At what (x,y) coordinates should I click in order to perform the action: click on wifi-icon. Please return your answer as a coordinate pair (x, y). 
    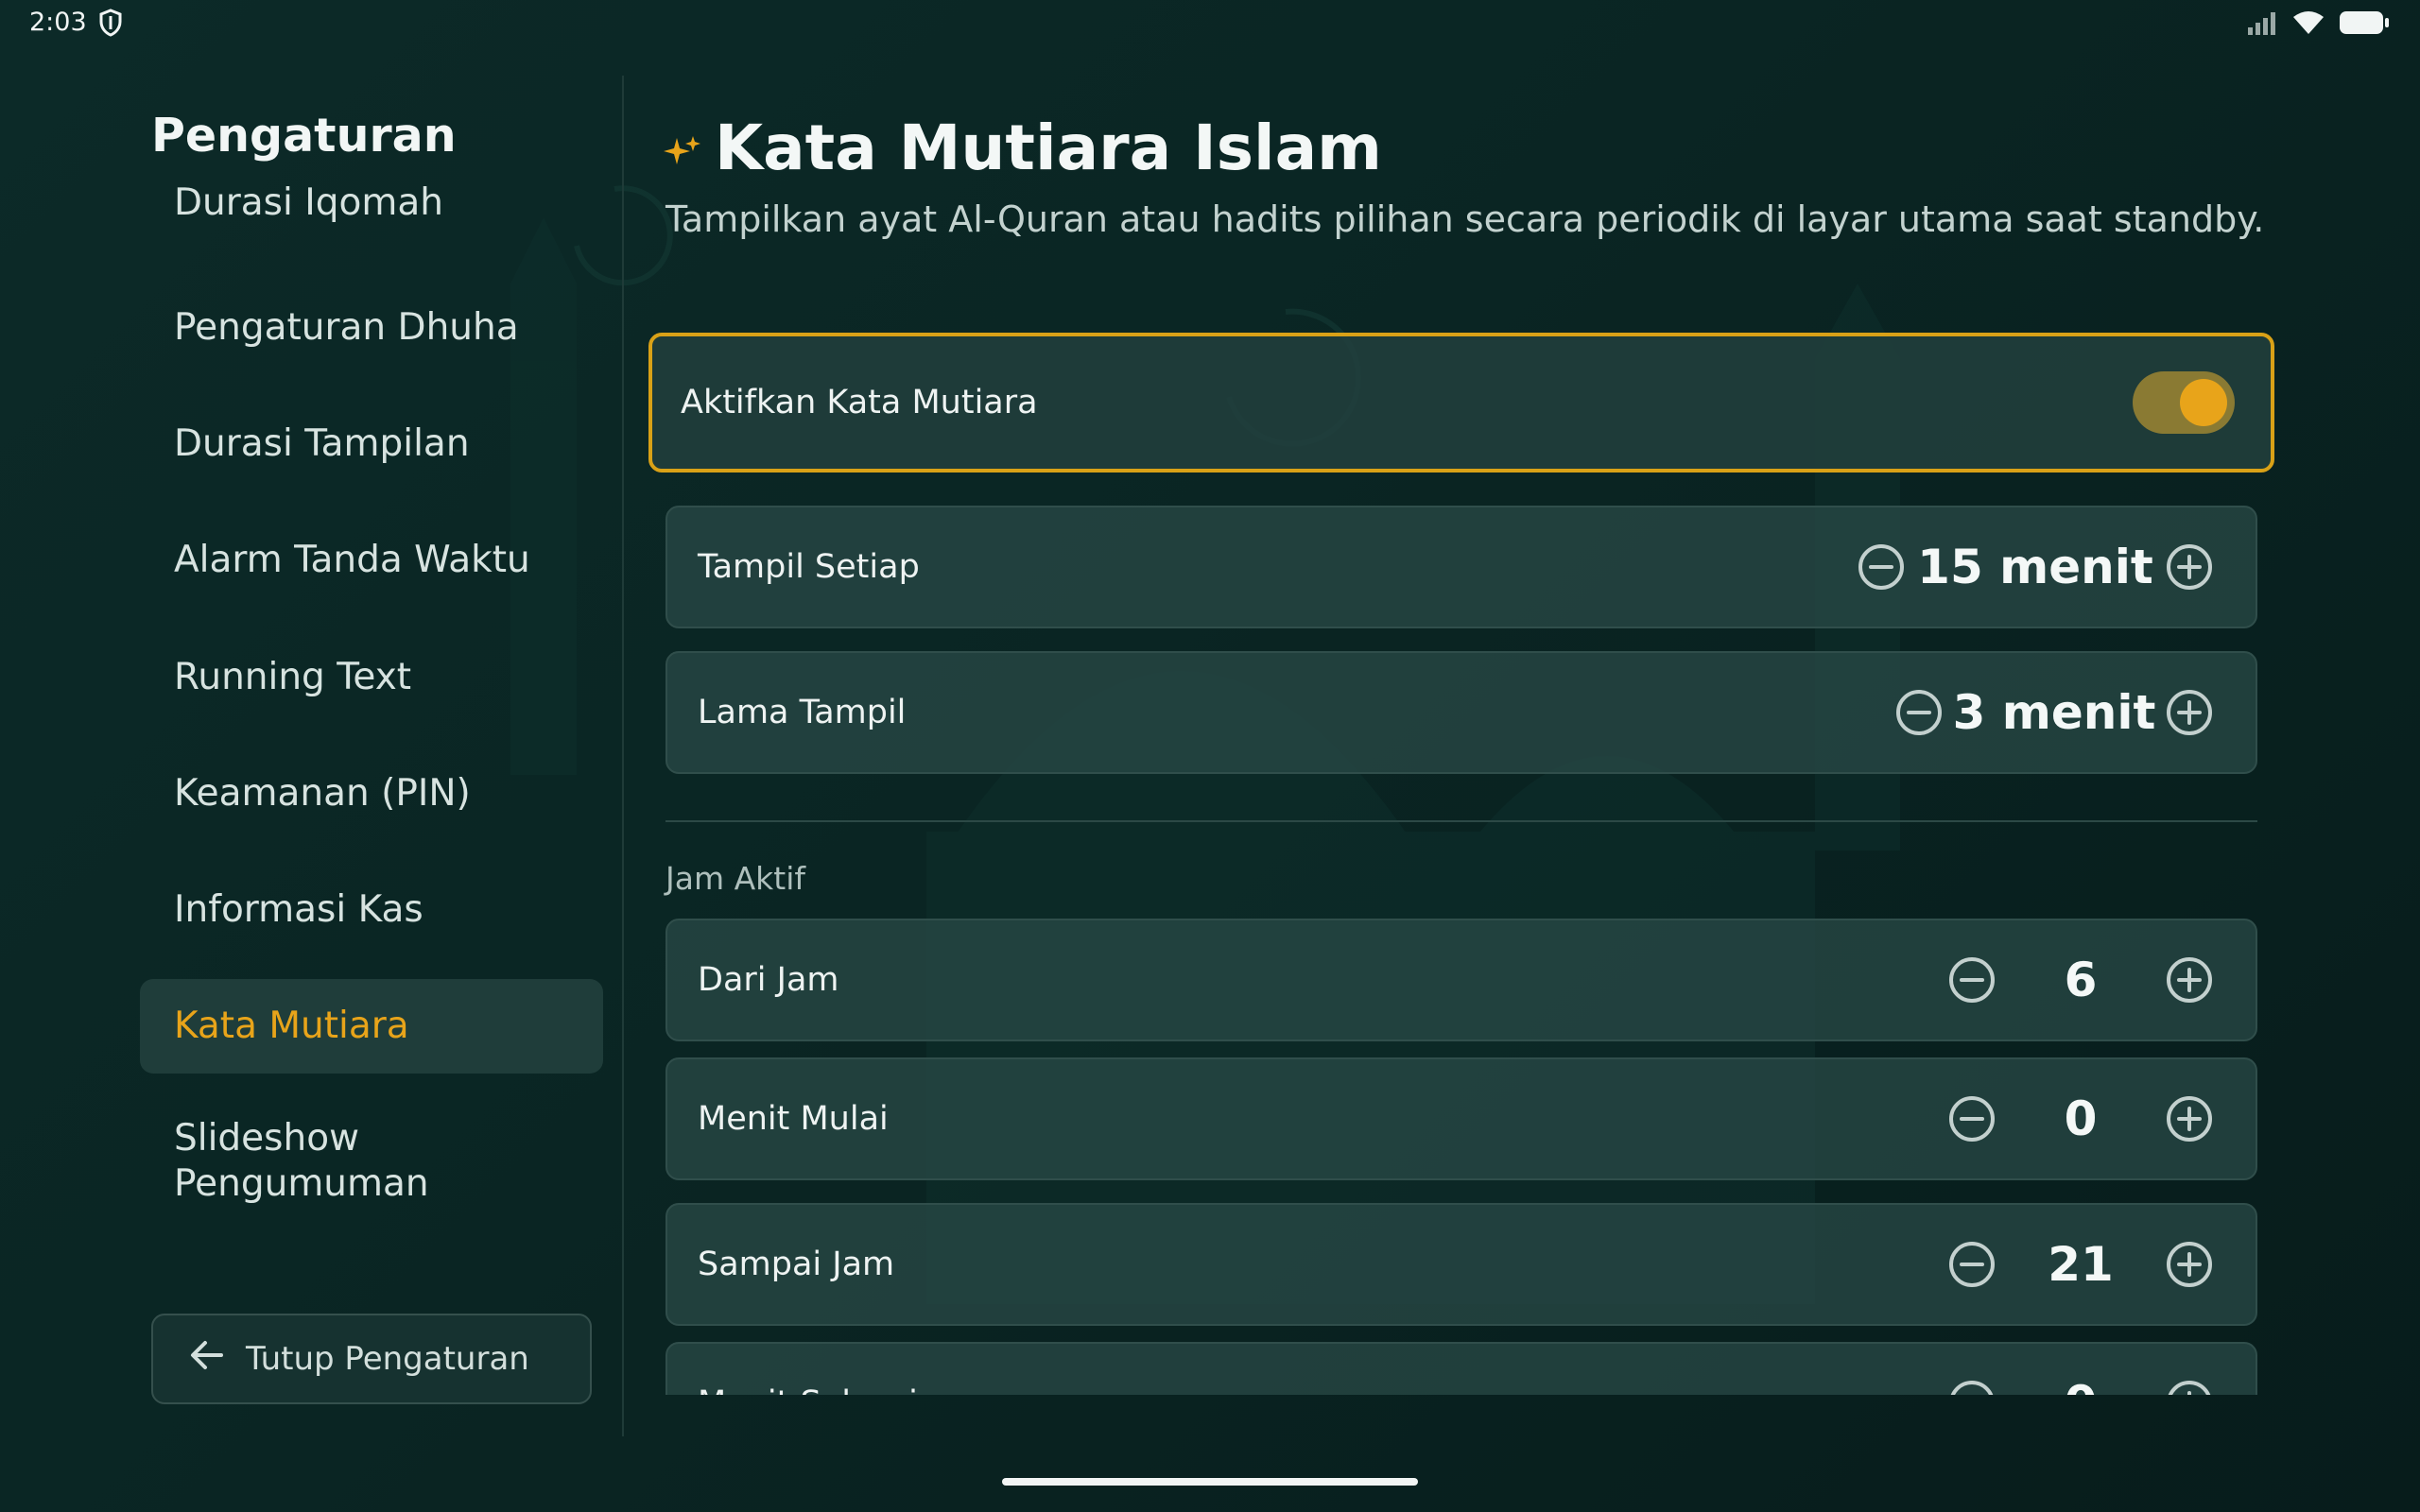
    Looking at the image, I should click on (2308, 24).